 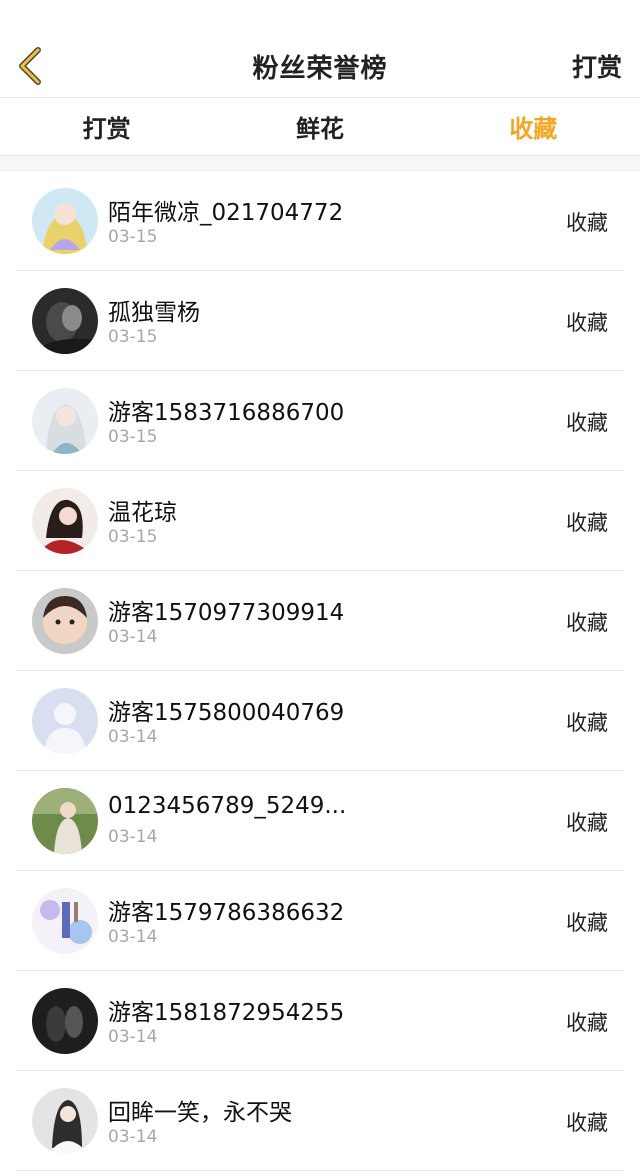 What do you see at coordinates (106, 126) in the screenshot?
I see `tab-reward: 打赏` at bounding box center [106, 126].